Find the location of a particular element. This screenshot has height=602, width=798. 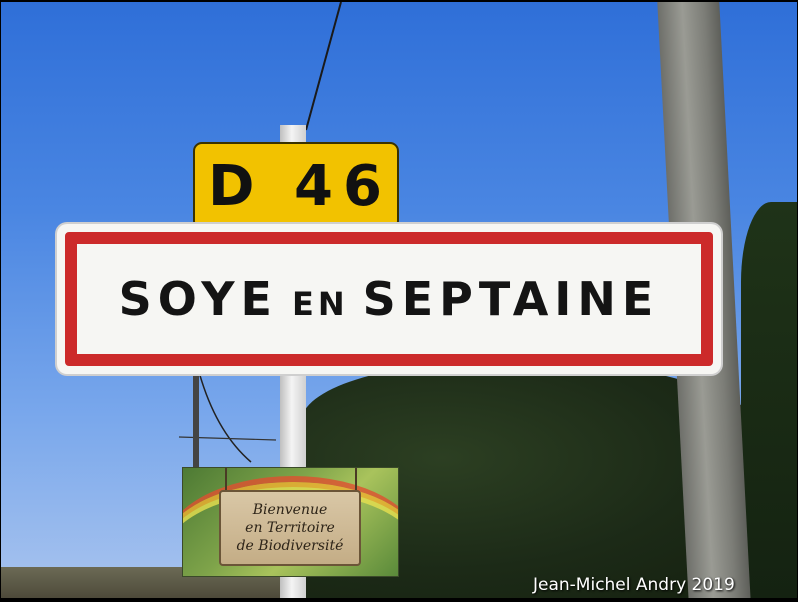

photo-credit: Jean-Michel Andry 2019 is located at coordinates (634, 585).